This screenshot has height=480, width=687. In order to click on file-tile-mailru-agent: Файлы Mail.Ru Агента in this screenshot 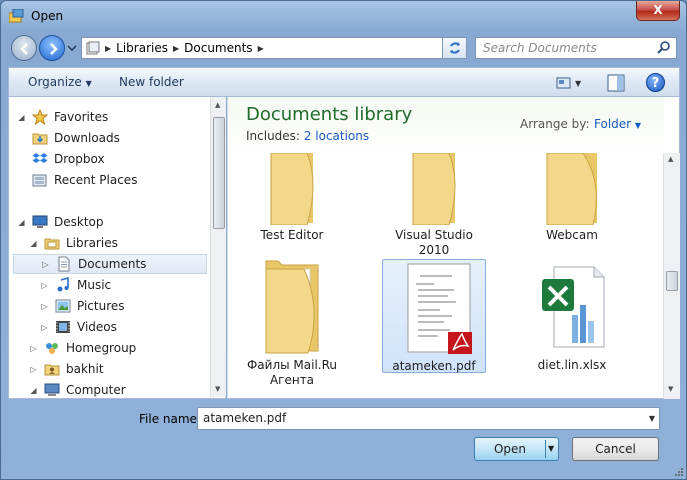, I will do `click(292, 323)`.